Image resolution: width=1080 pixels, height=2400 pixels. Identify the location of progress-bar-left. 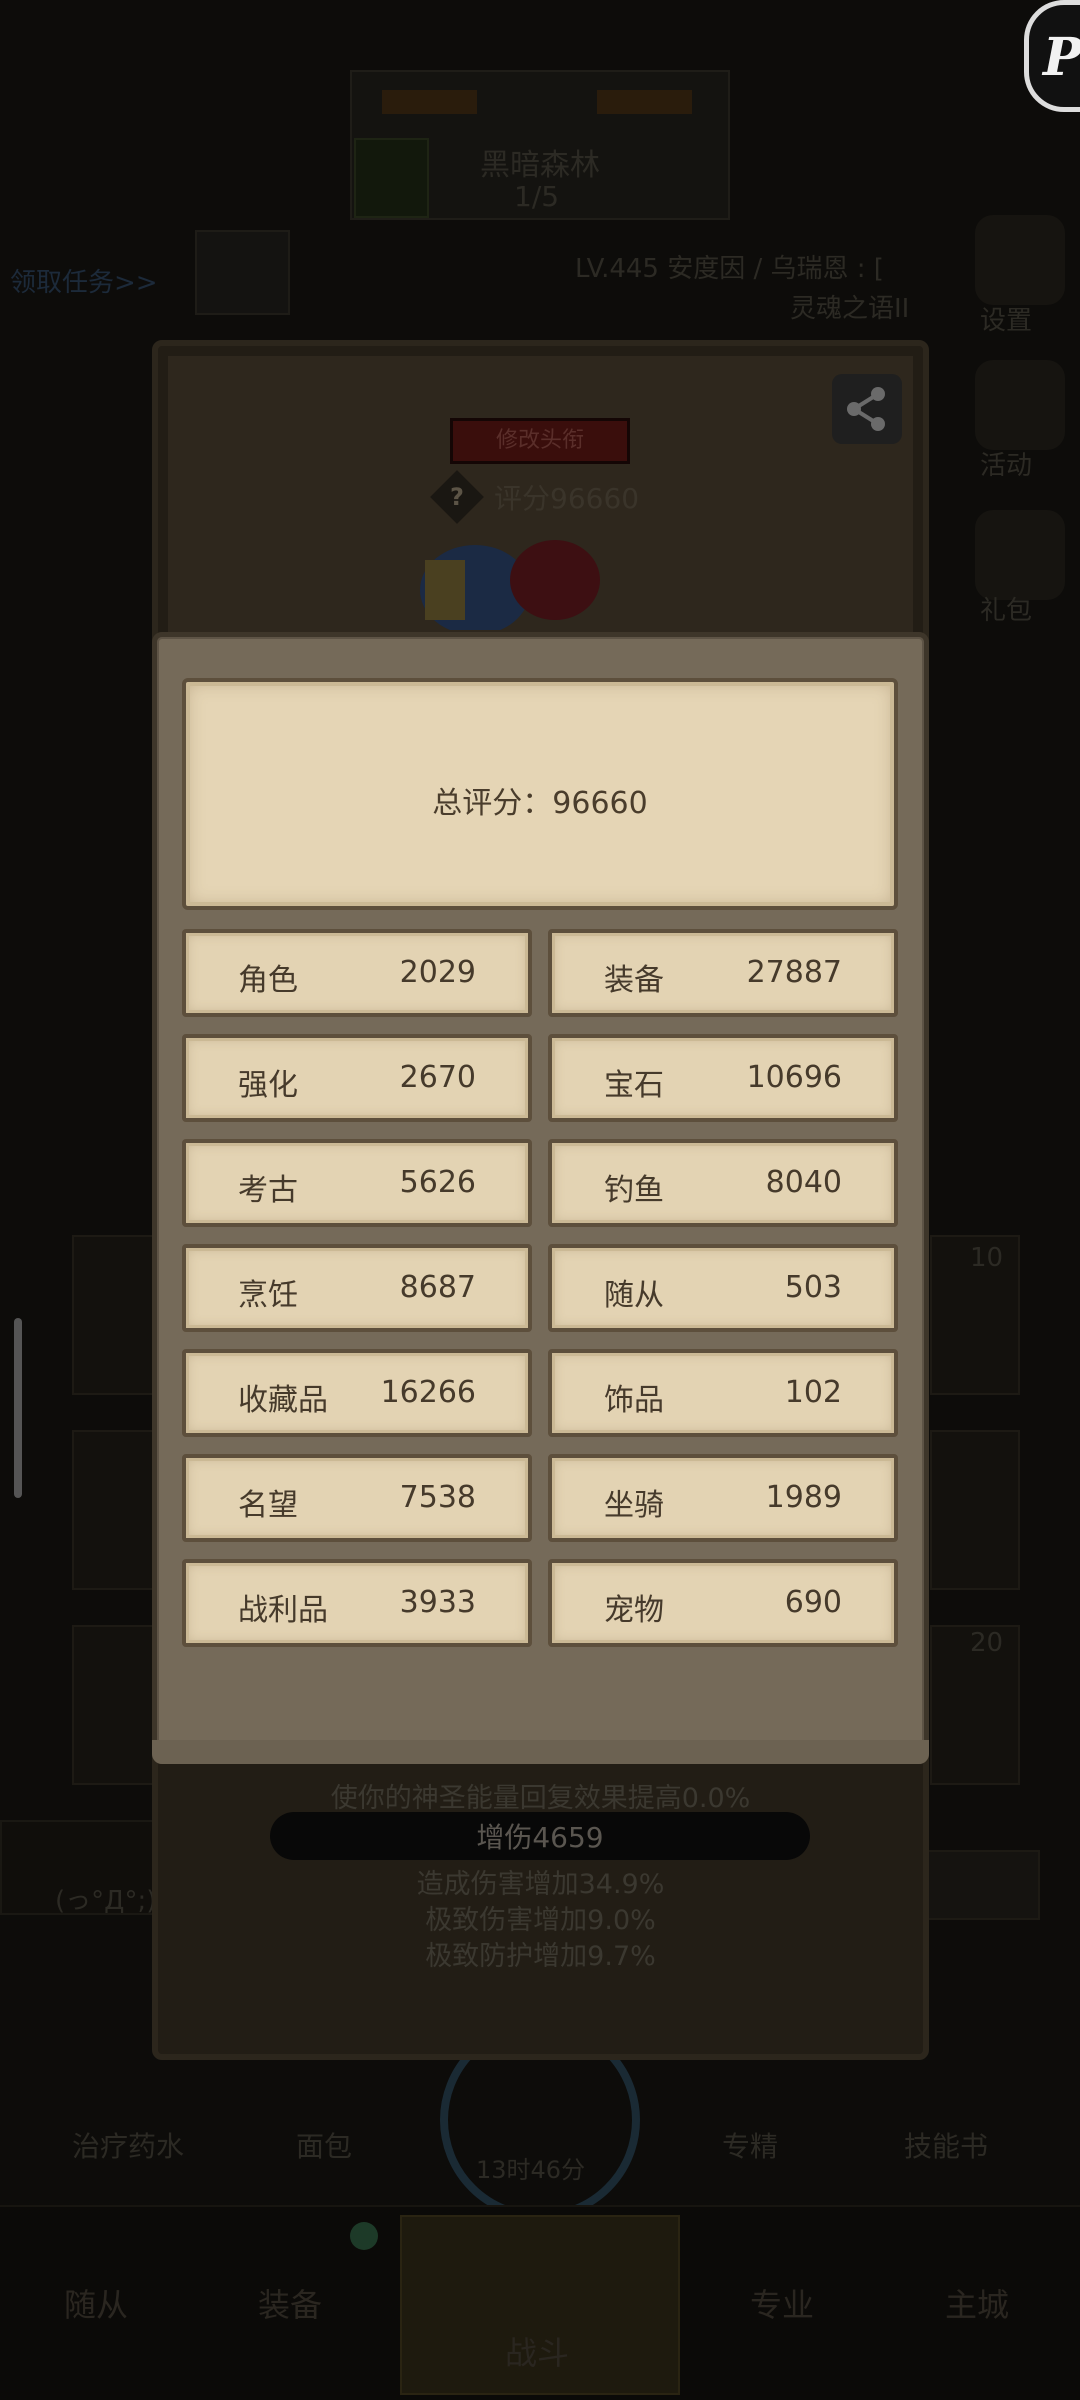
(429, 102).